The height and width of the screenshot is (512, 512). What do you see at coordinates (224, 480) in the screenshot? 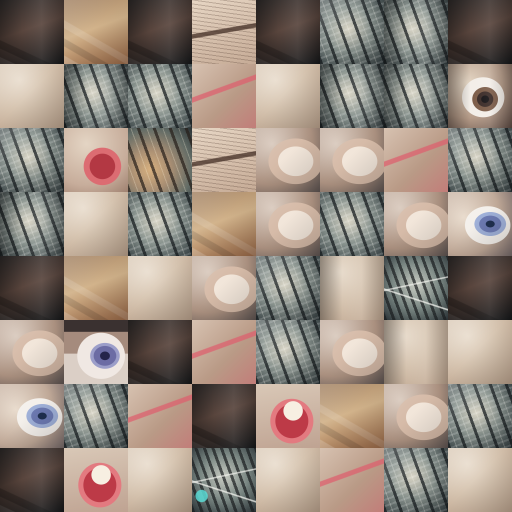
I see `puzzle-tile-r8-c4` at bounding box center [224, 480].